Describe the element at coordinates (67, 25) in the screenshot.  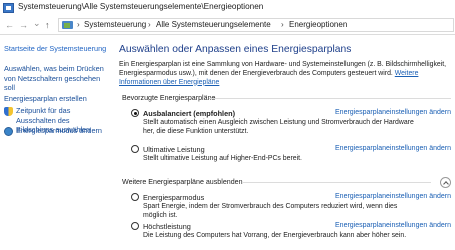
I see `control-panel-folder-icon` at that location.